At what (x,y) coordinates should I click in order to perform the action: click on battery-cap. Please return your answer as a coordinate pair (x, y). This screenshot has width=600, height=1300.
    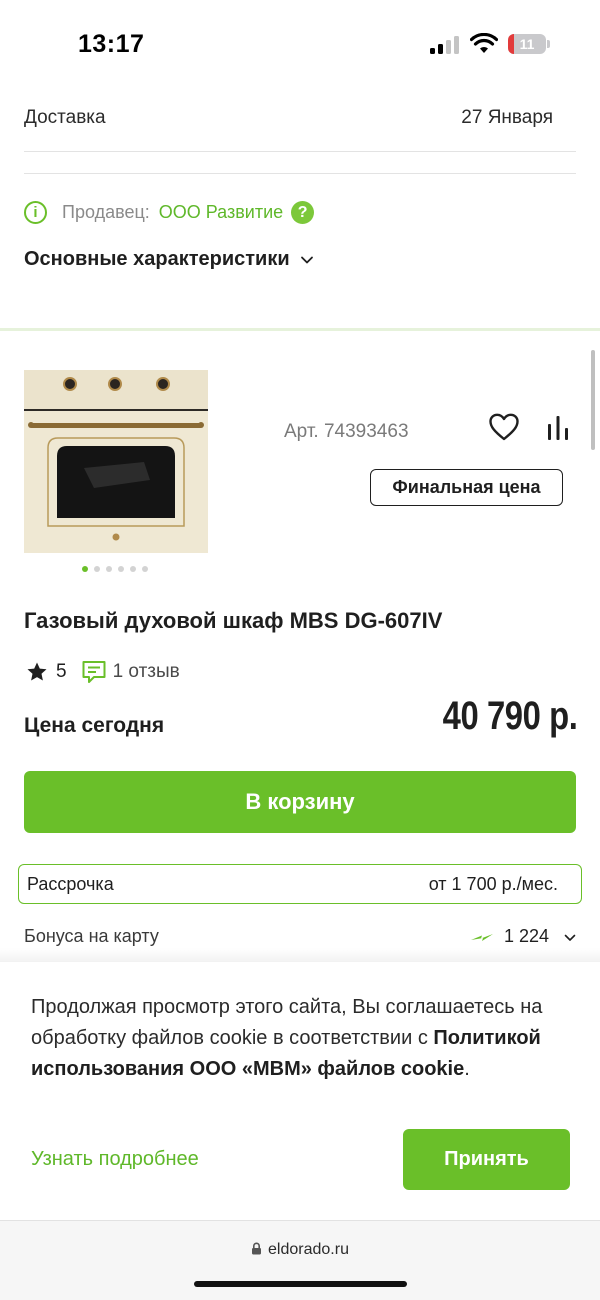
    Looking at the image, I should click on (548, 44).